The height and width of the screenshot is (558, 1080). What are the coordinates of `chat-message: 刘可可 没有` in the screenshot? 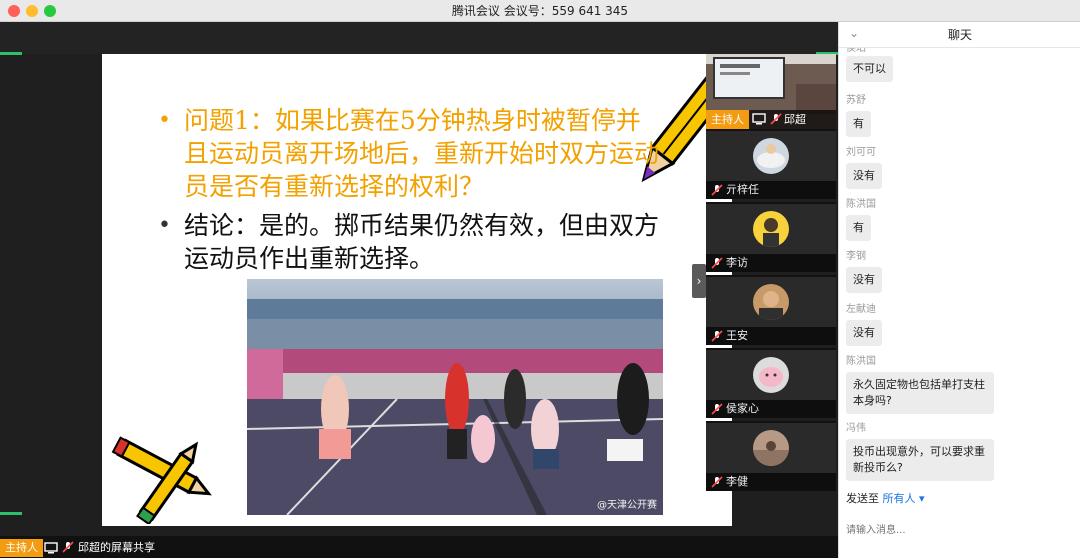 It's located at (864, 167).